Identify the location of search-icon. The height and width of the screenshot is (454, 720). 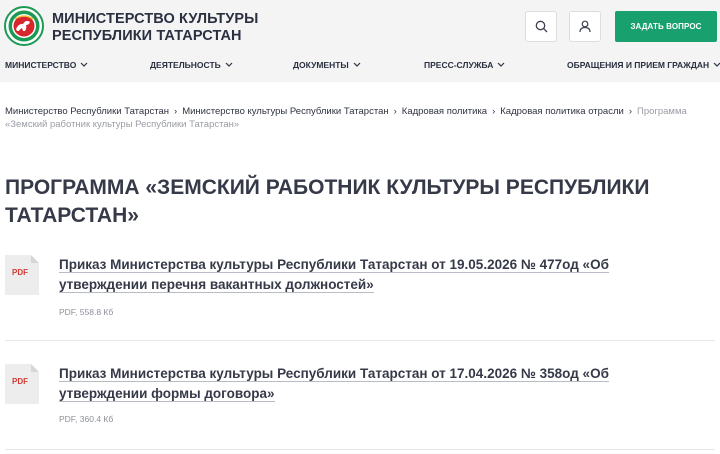
(541, 26).